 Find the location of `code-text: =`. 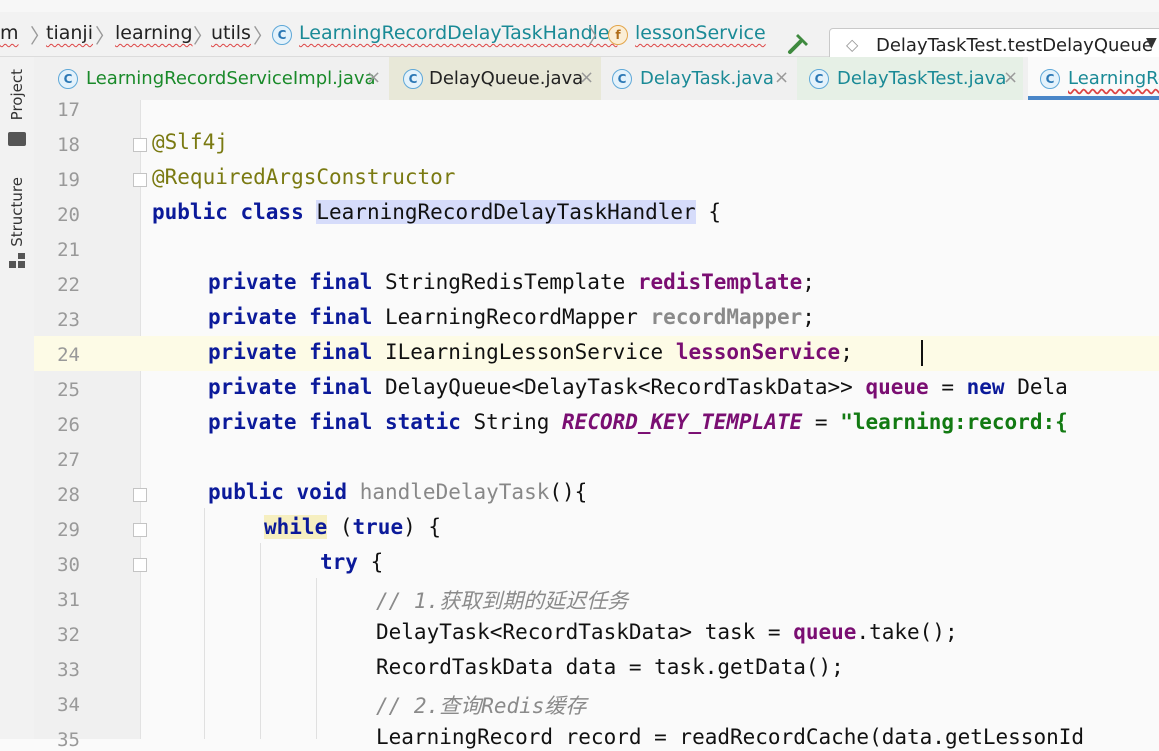

code-text: = is located at coordinates (947, 387).